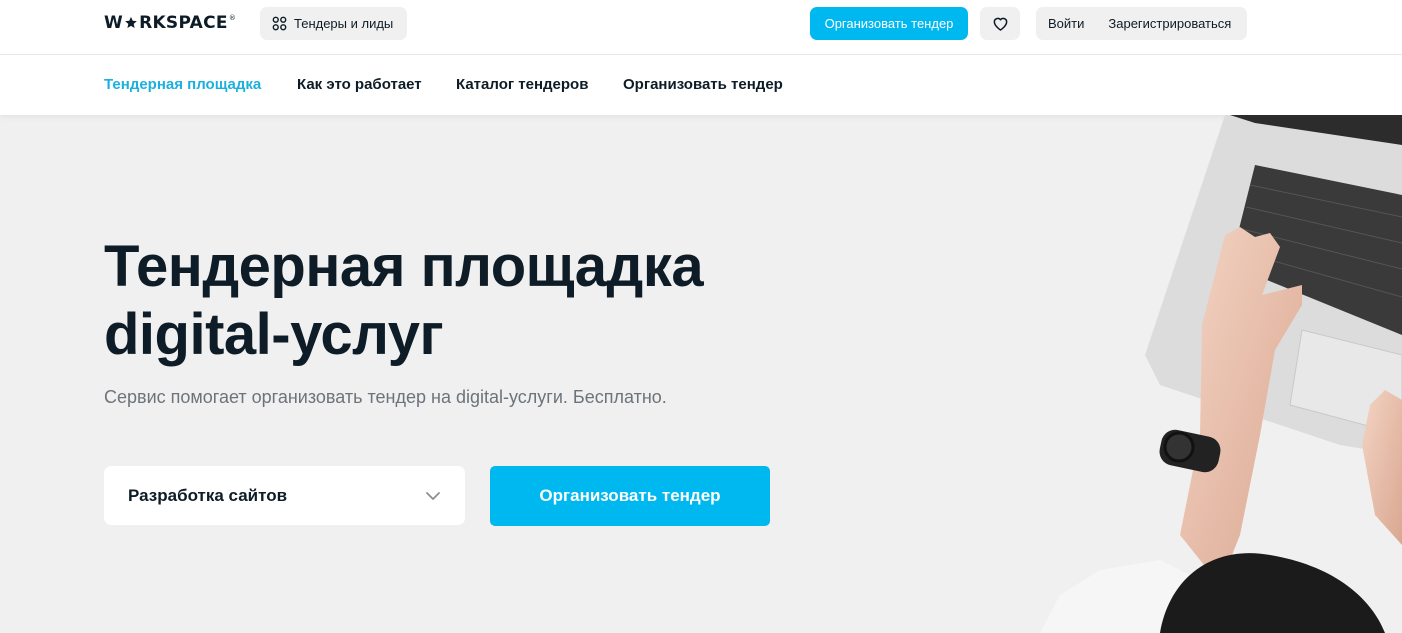 This screenshot has width=1402, height=633. I want to click on chevron-down-icon, so click(433, 496).